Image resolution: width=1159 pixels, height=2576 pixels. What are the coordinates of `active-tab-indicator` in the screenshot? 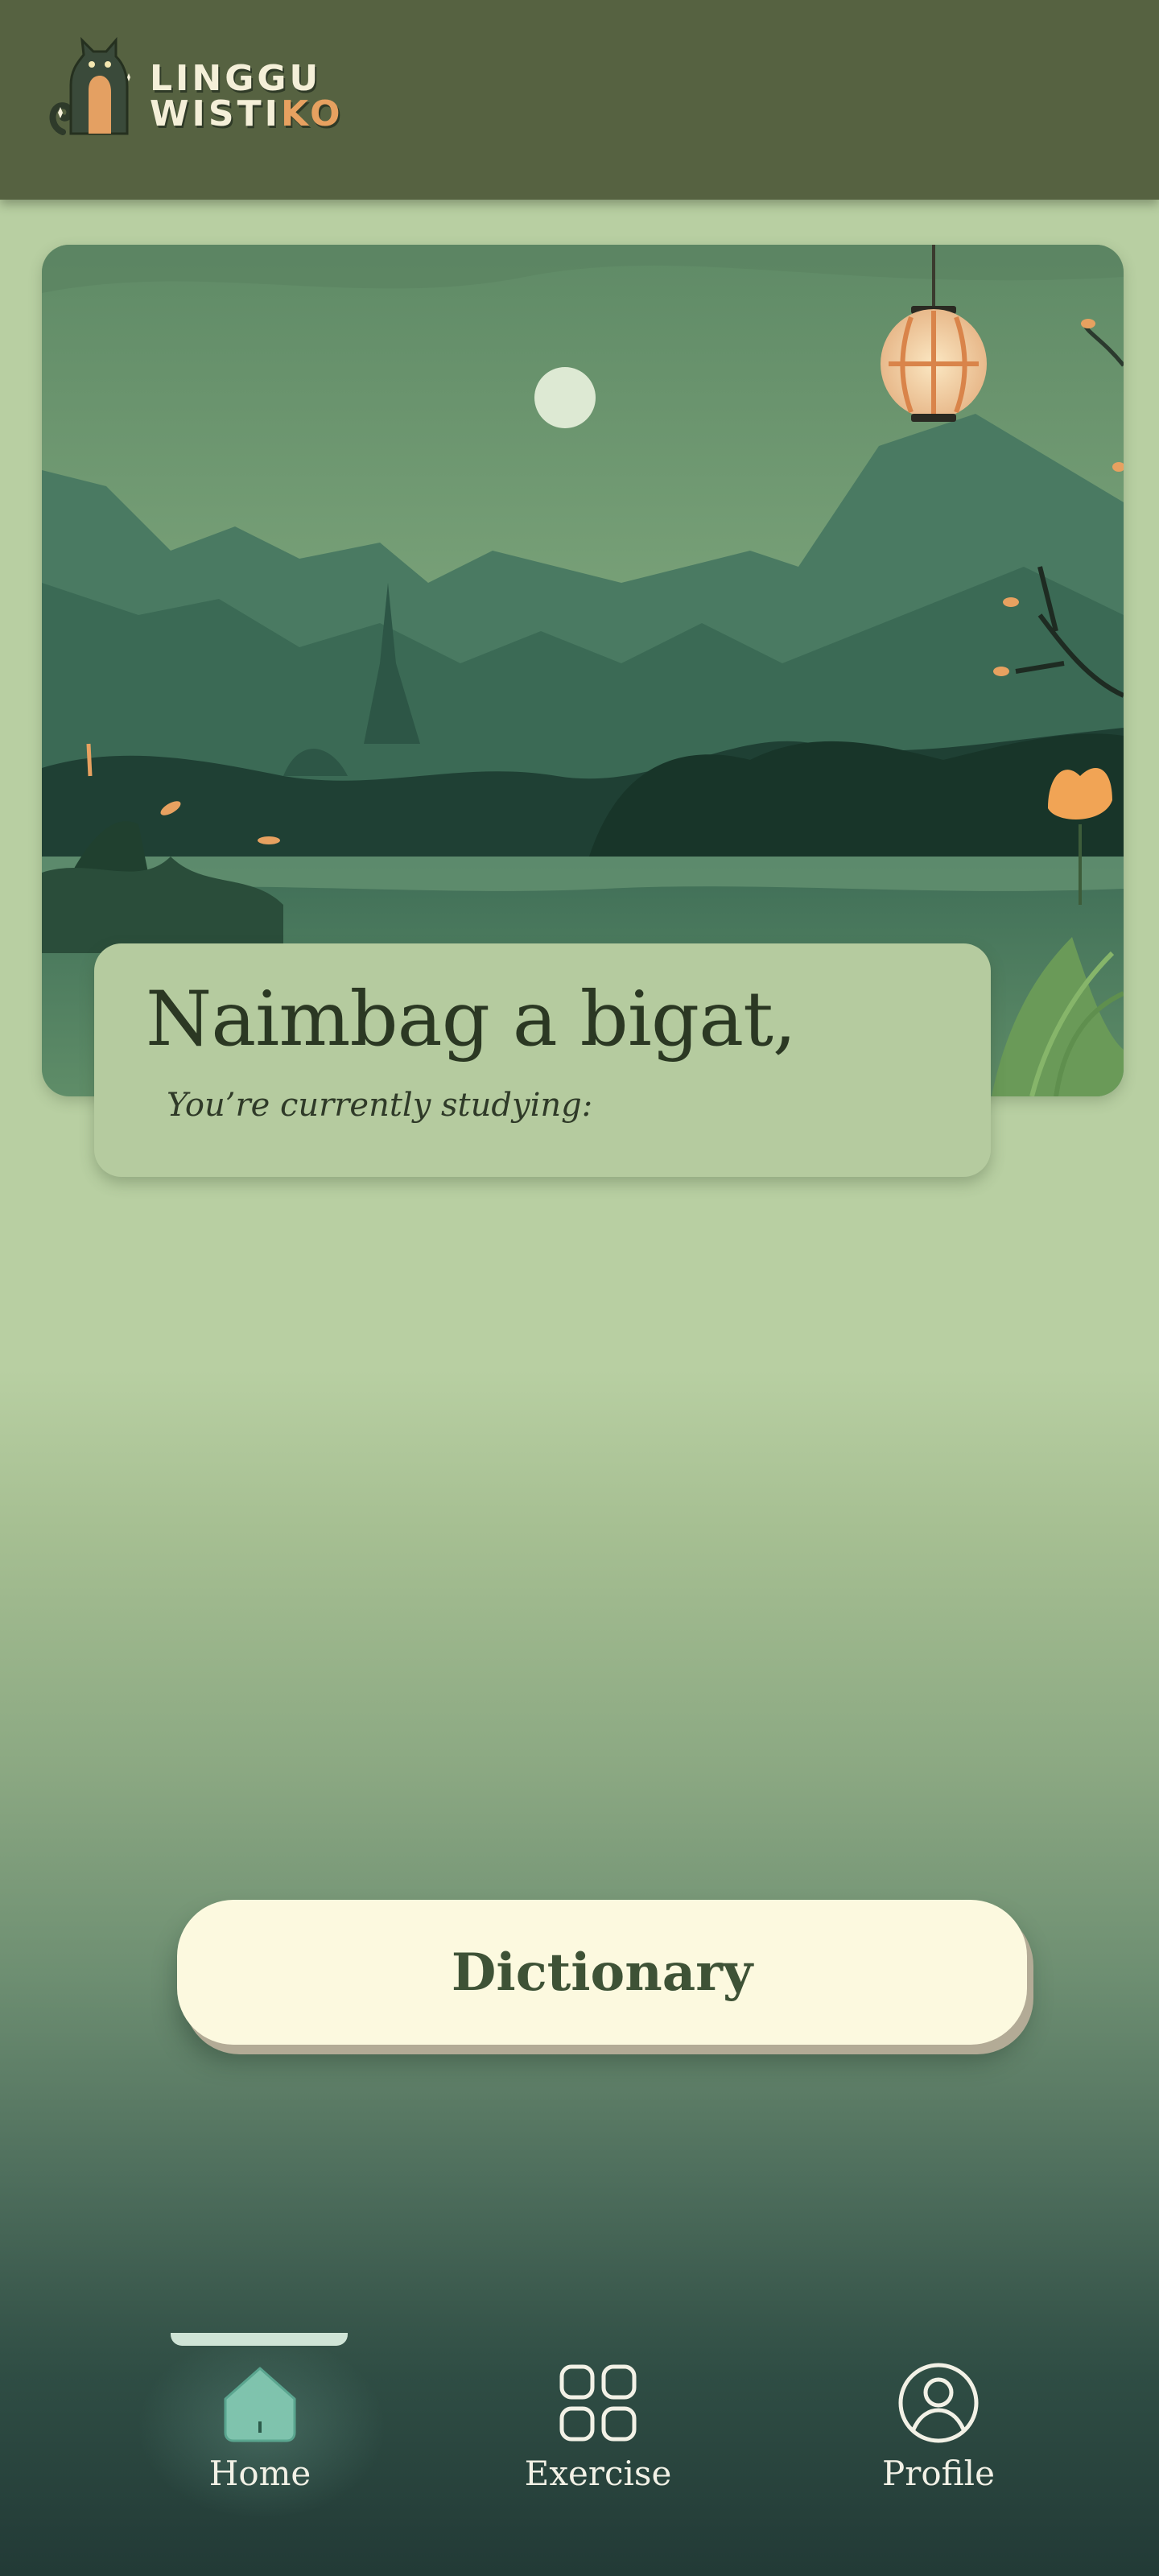 It's located at (259, 2339).